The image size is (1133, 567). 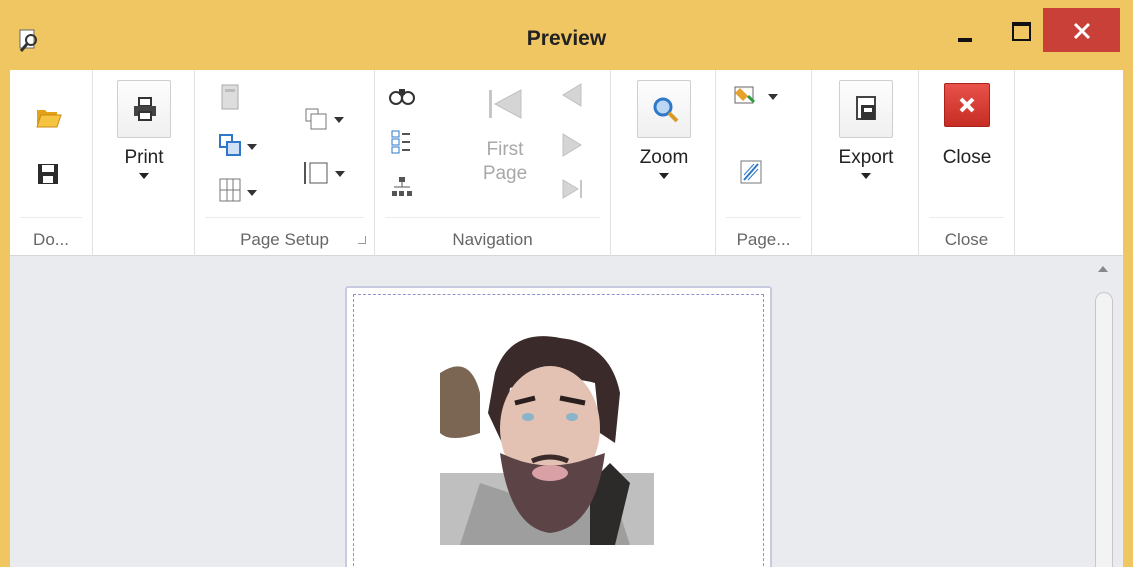 What do you see at coordinates (751, 172) in the screenshot?
I see `watermark-icon` at bounding box center [751, 172].